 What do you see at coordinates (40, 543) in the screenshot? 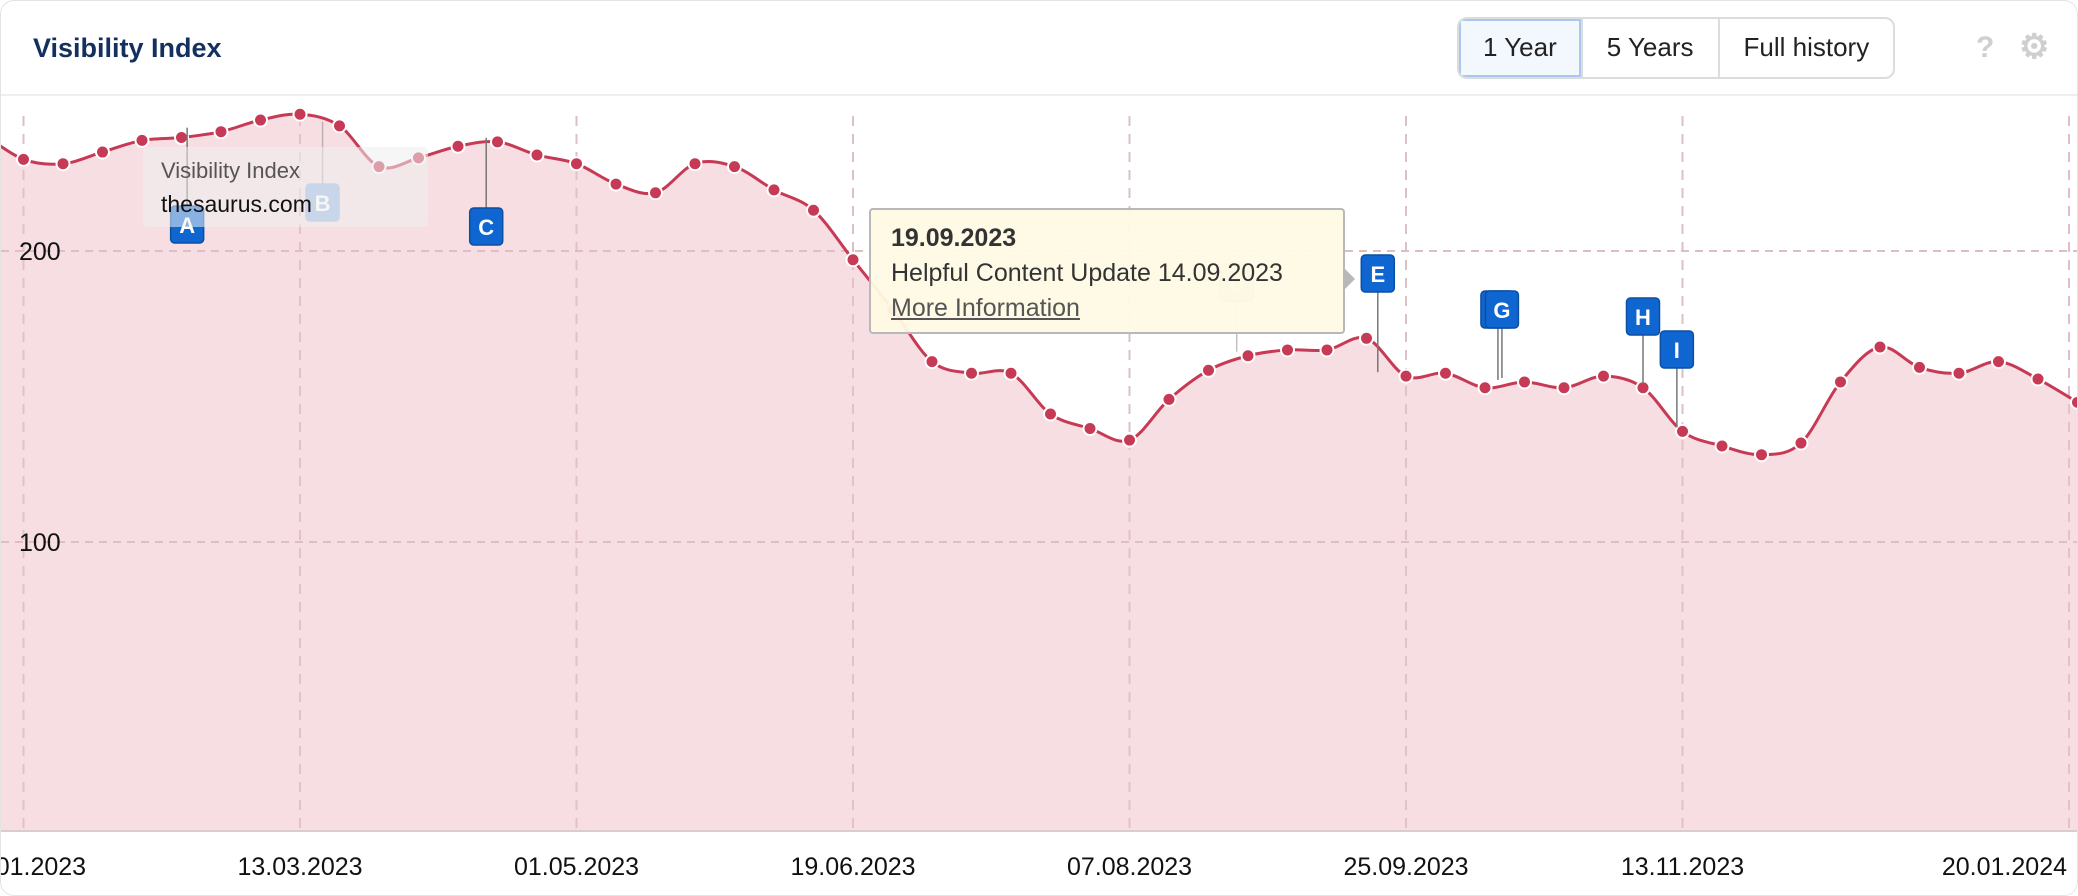
I see `y-tick-label: 100` at bounding box center [40, 543].